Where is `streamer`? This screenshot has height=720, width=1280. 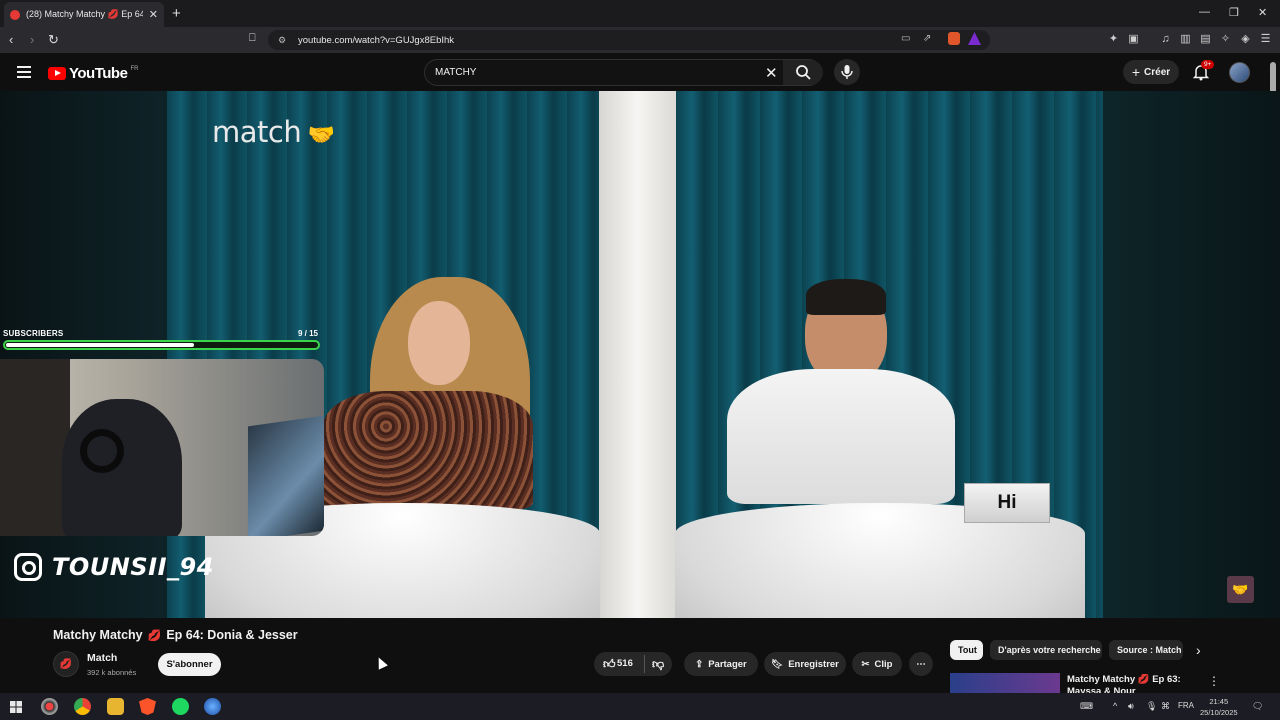 streamer is located at coordinates (122, 467).